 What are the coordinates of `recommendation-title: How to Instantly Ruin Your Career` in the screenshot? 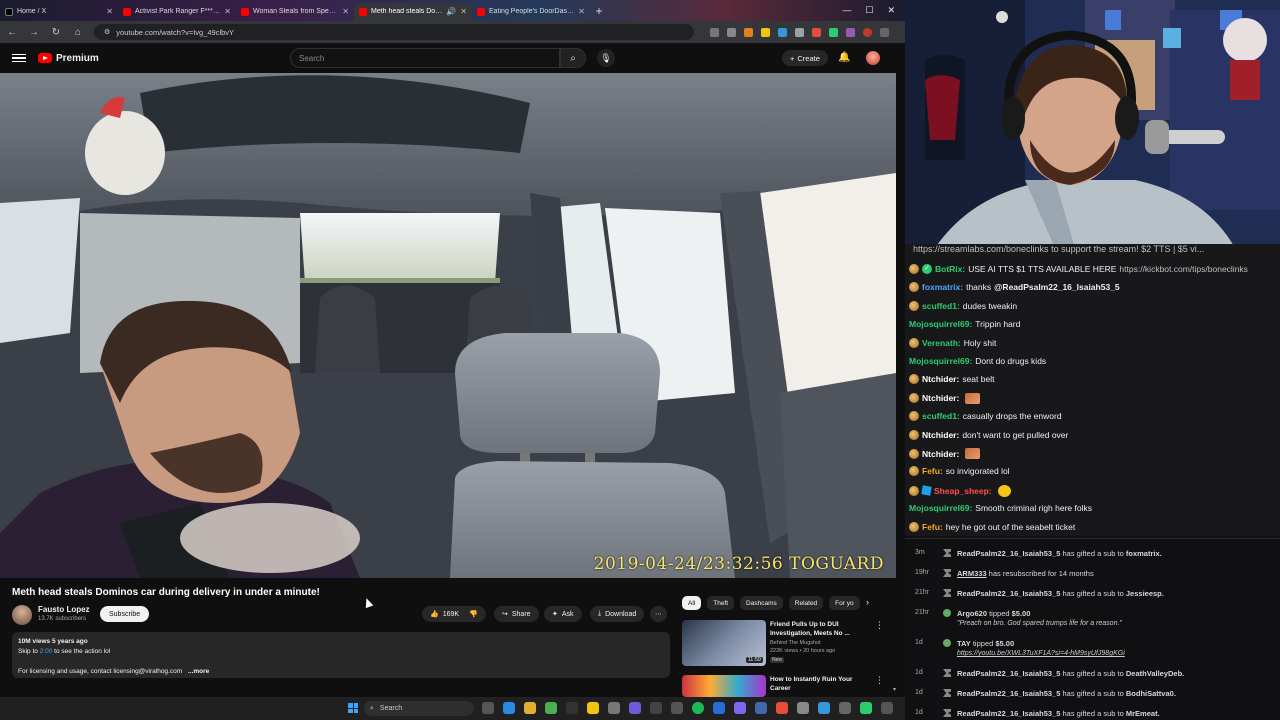 It's located at (820, 684).